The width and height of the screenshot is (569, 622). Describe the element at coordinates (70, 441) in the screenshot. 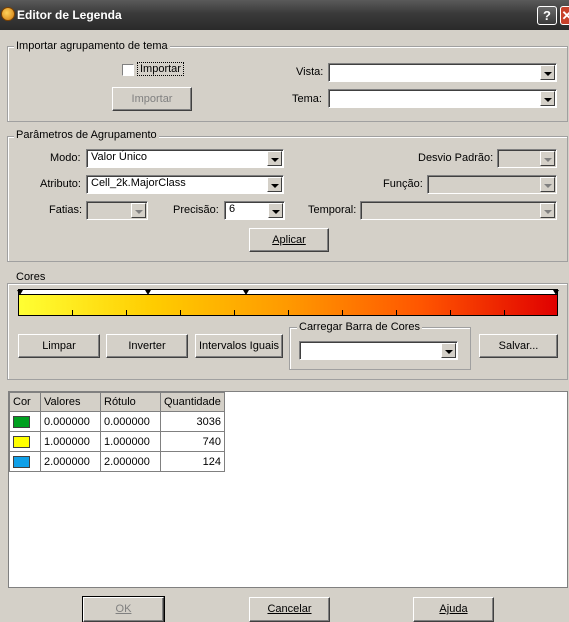

I see `valor-cell: 1.000000` at that location.